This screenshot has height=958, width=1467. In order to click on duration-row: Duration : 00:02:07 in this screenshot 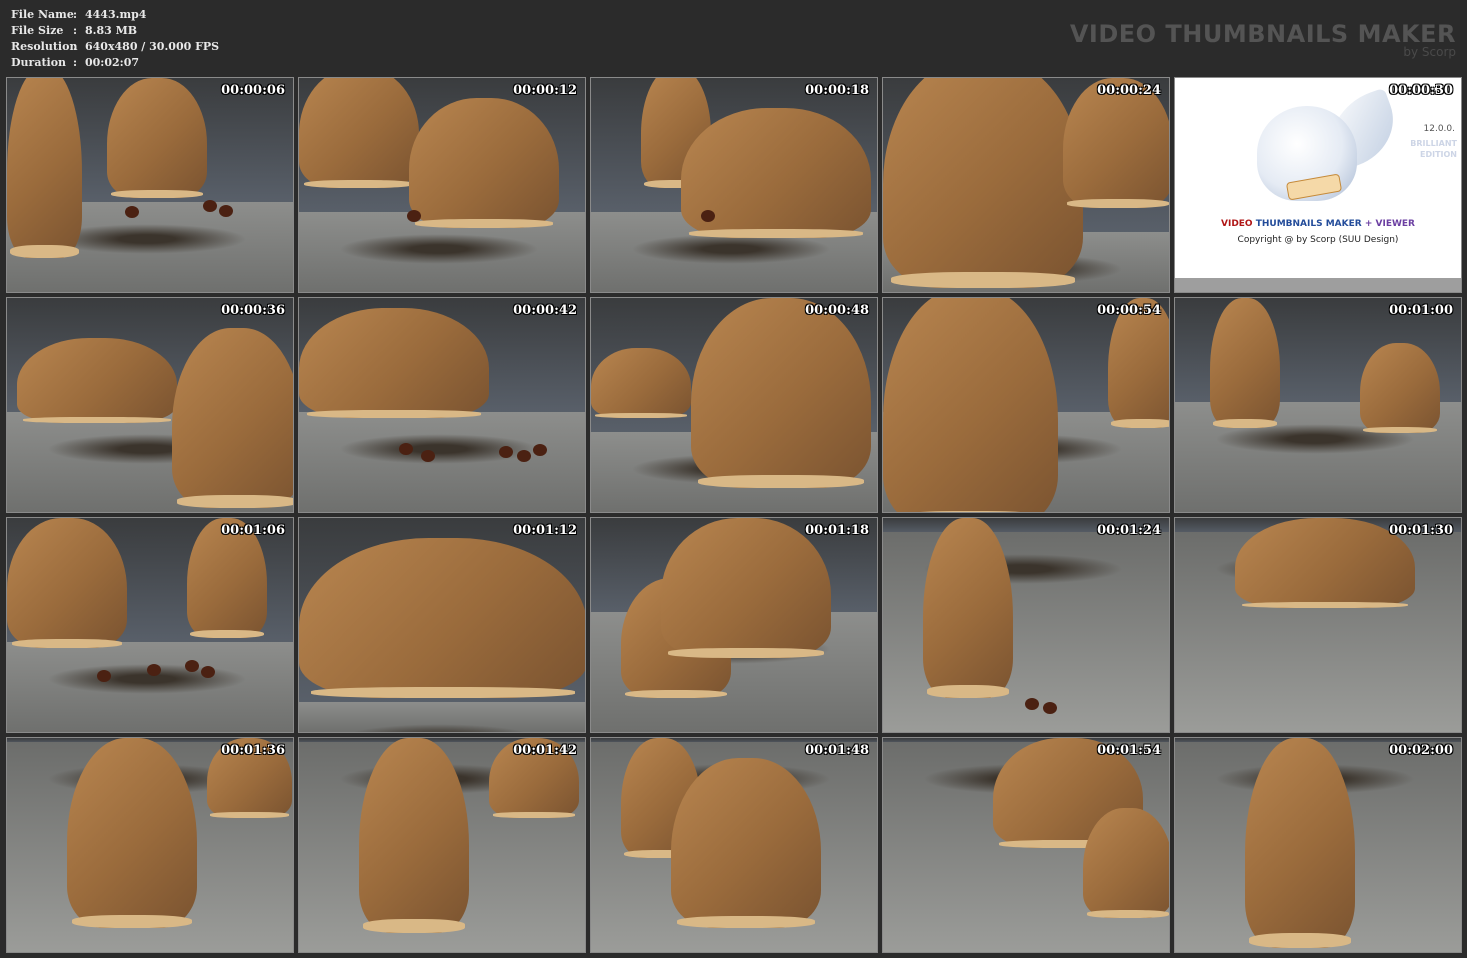, I will do `click(115, 63)`.